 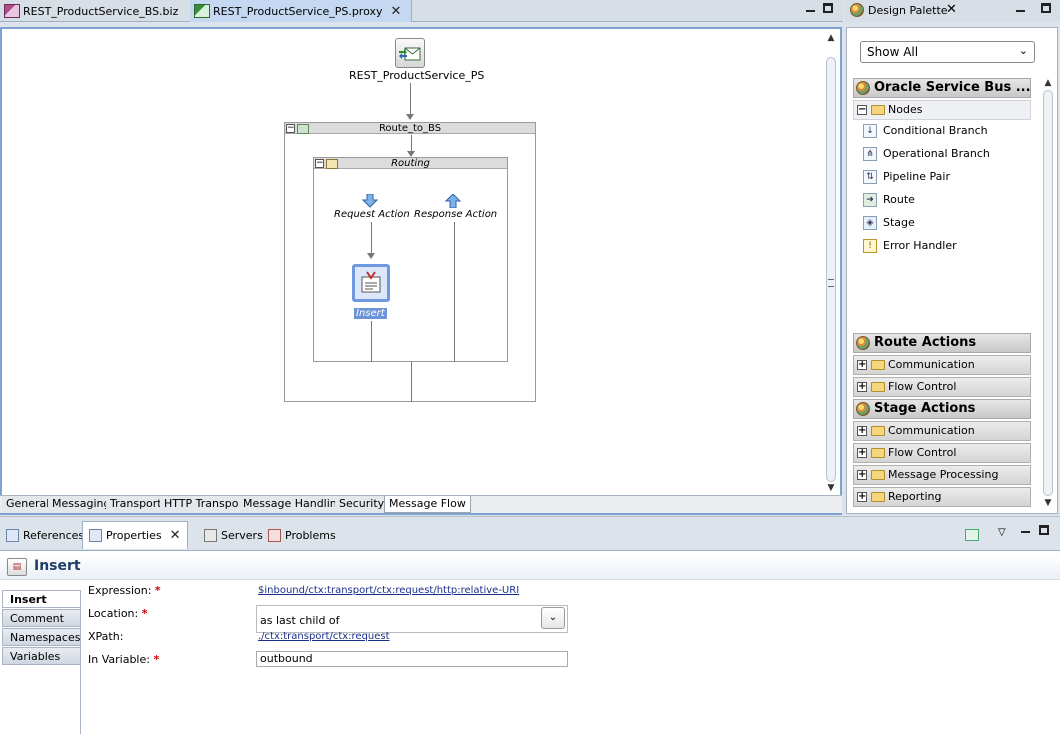 I want to click on tab-business-service: REST_ProductService_BS.biz, so click(x=95, y=11).